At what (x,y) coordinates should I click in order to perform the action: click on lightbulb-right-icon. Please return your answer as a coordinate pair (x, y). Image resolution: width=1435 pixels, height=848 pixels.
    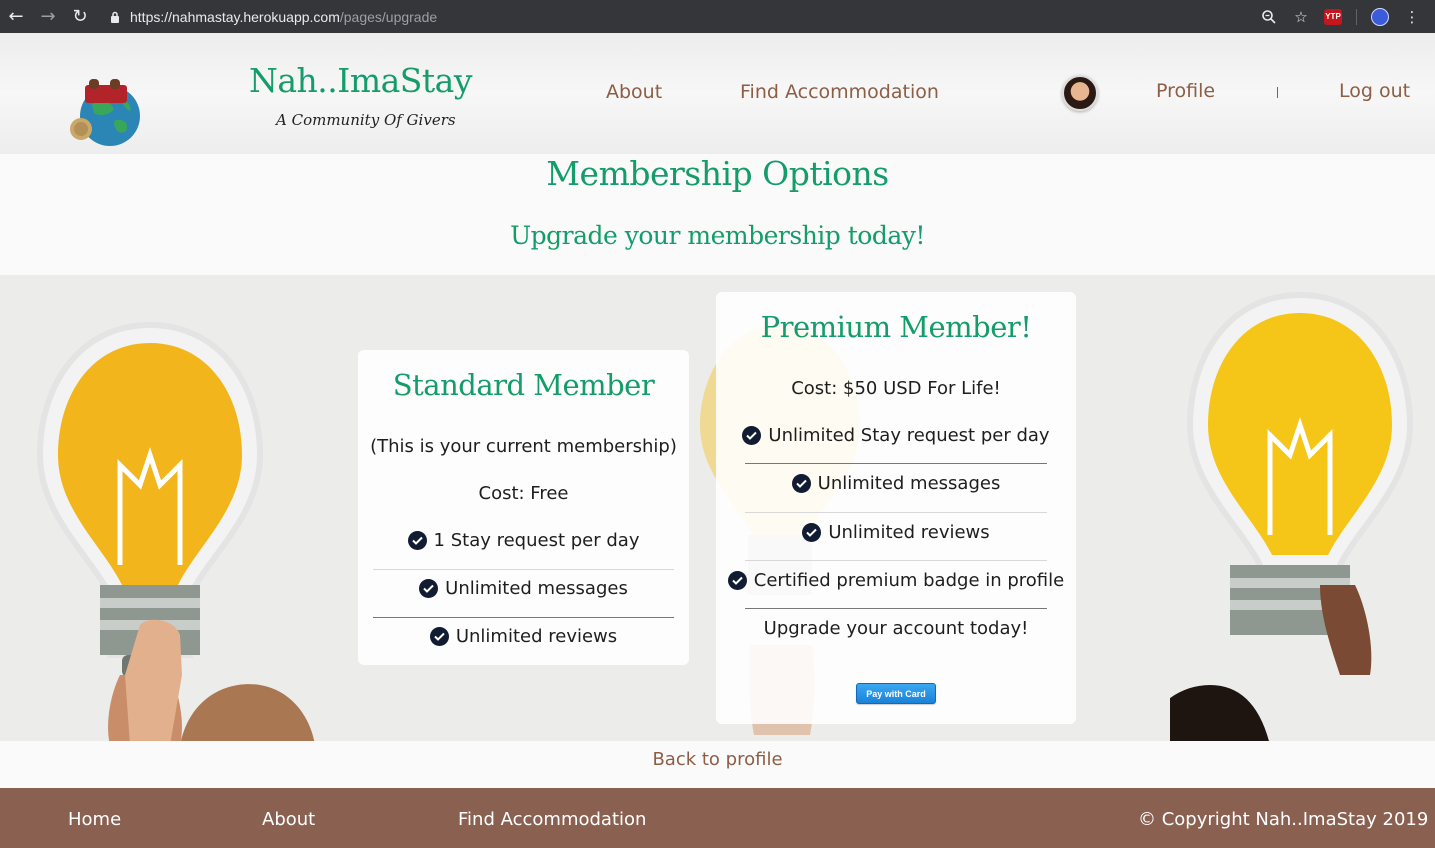
    Looking at the image, I should click on (1292, 516).